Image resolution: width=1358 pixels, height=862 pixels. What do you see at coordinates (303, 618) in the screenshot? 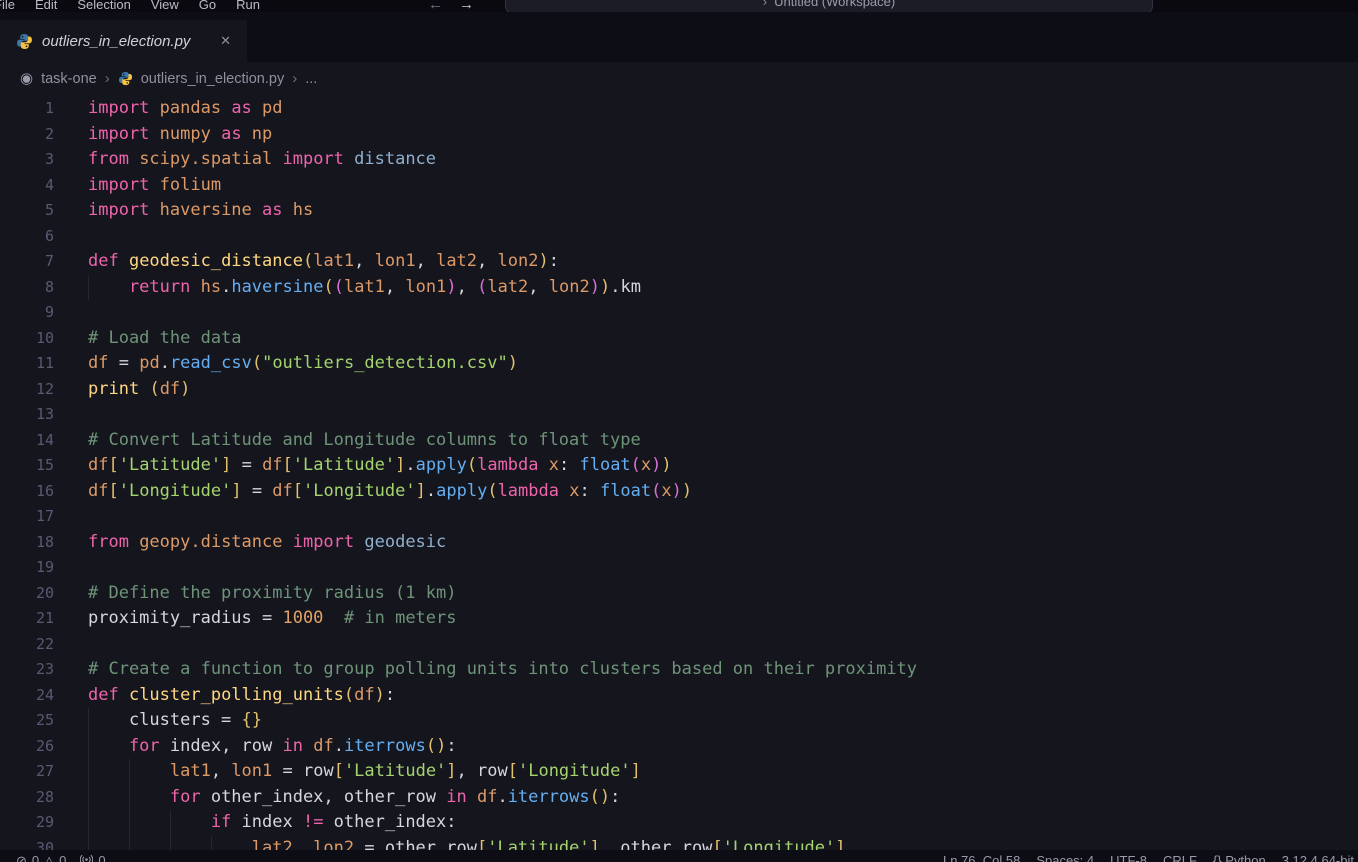
I see `code-token: 1000` at bounding box center [303, 618].